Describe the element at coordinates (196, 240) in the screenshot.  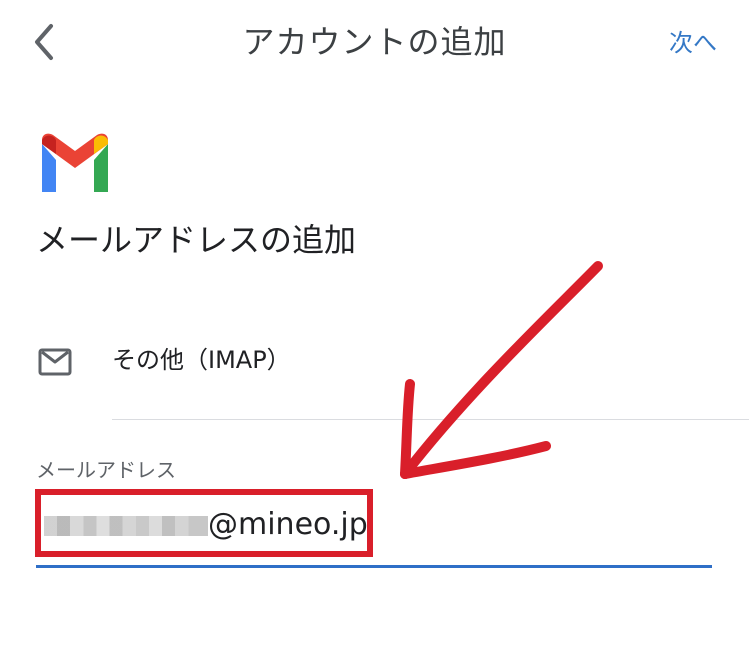
I see `section-heading: メールアドレスの追加` at that location.